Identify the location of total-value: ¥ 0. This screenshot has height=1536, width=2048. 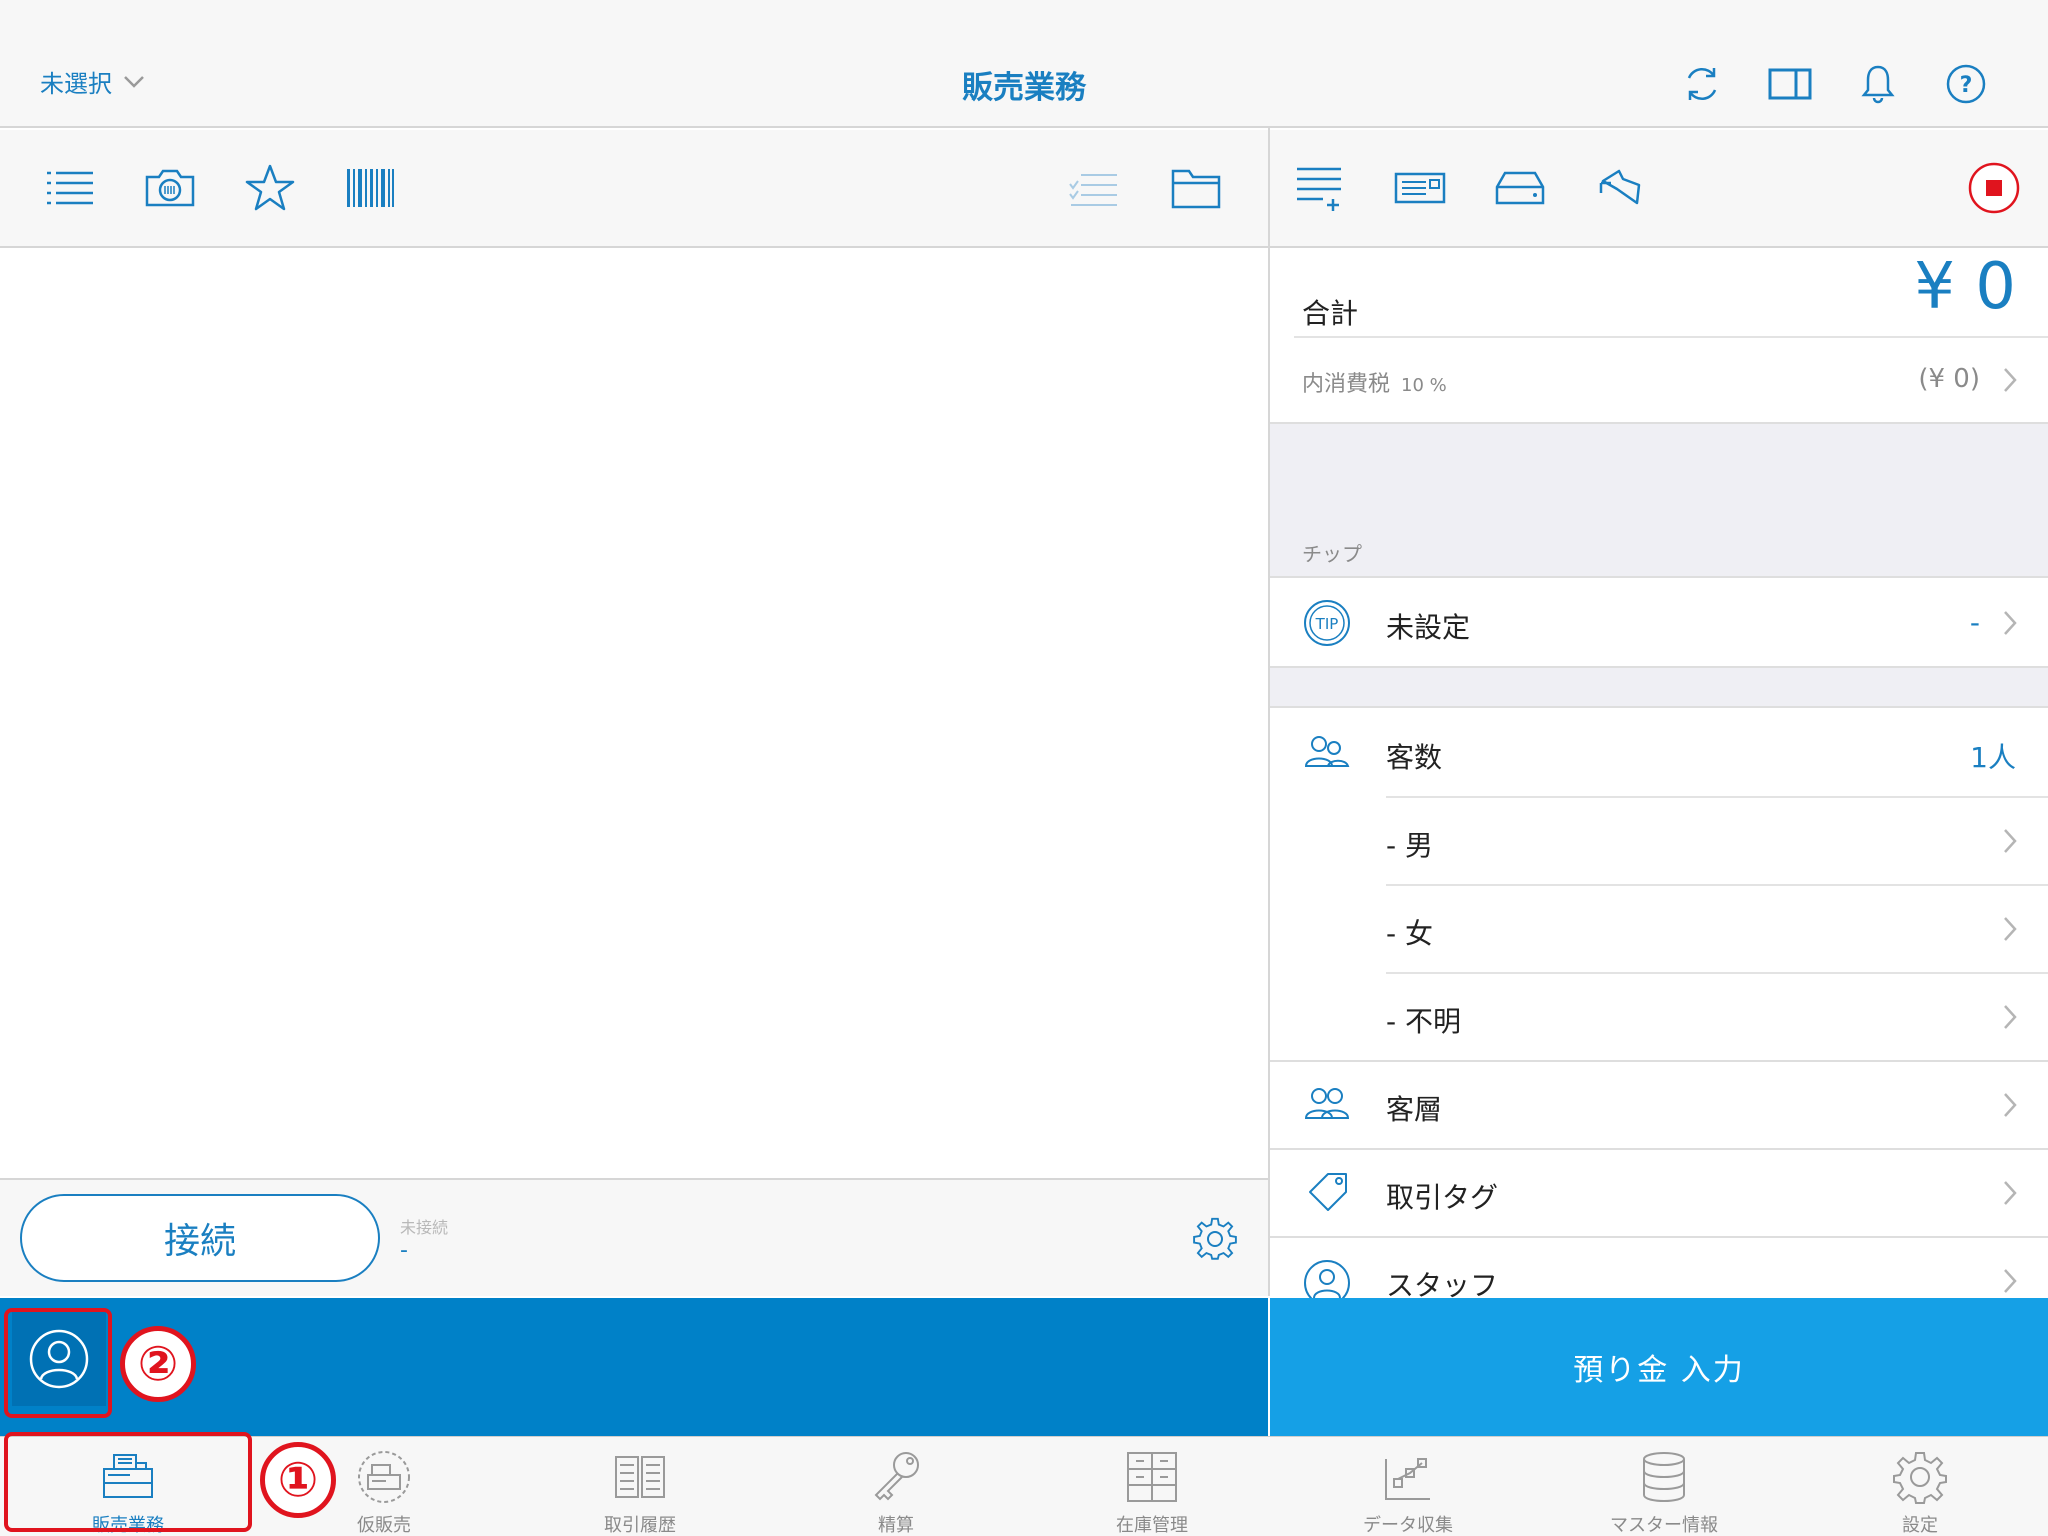
(1965, 287).